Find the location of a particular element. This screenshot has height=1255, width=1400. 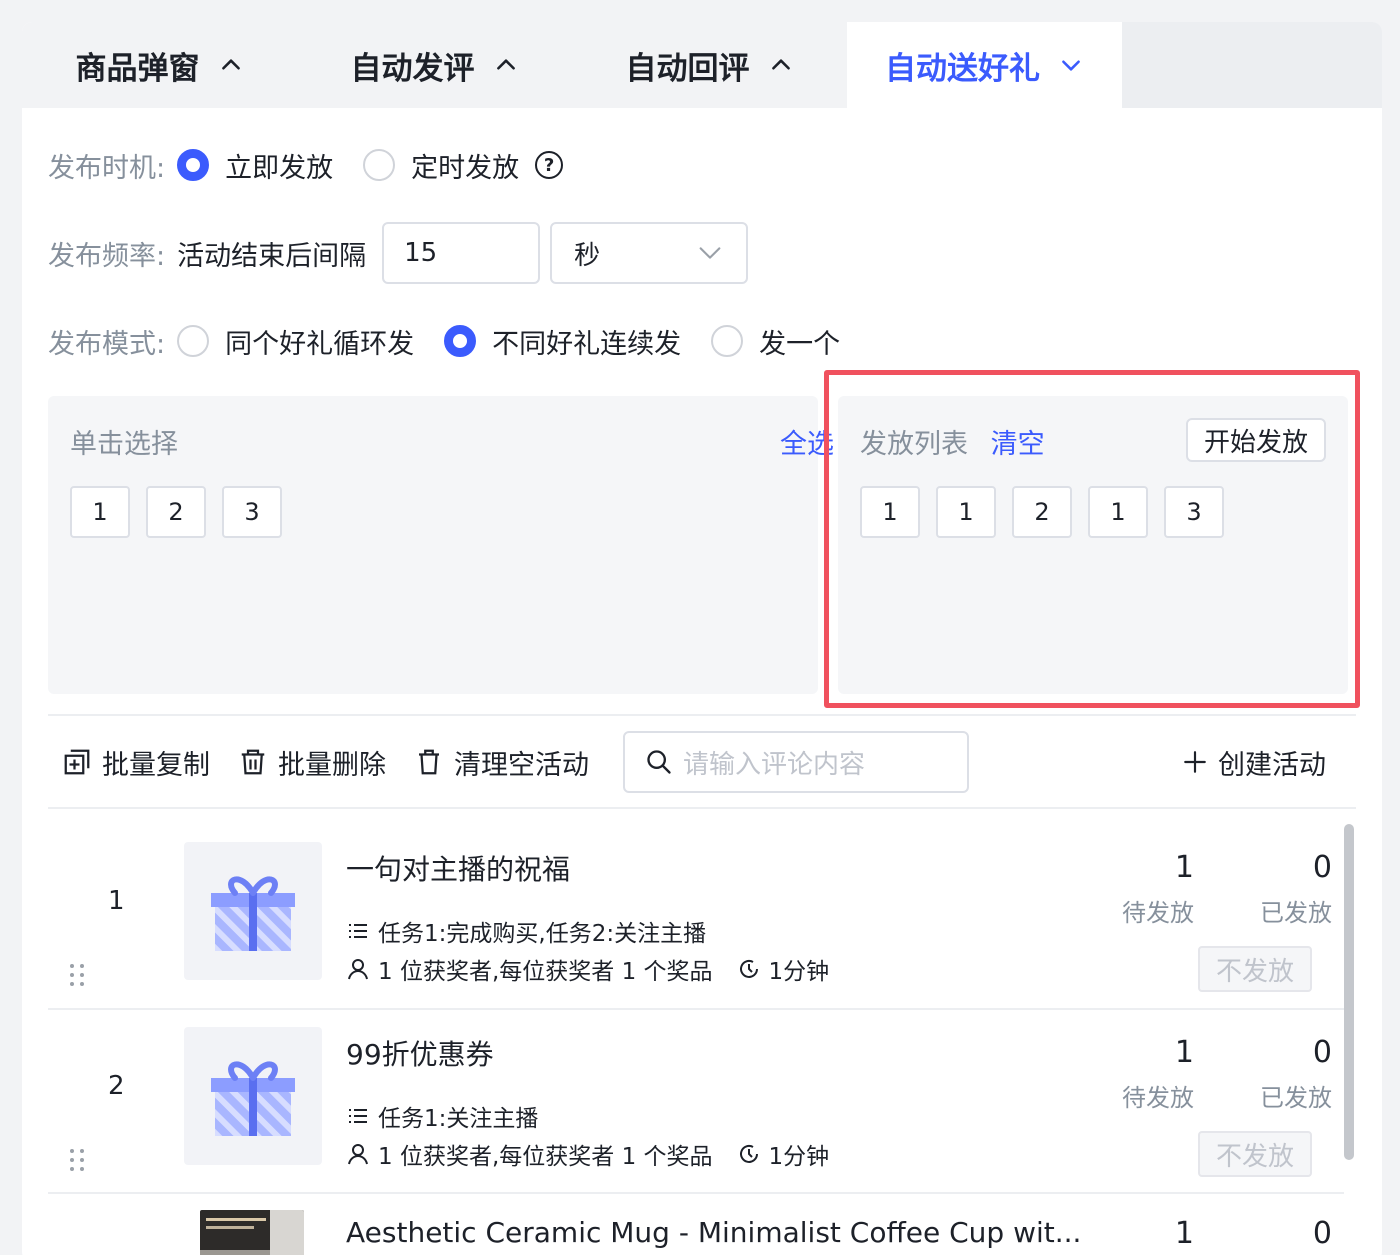

create-label: 创建活动 is located at coordinates (1272, 765).